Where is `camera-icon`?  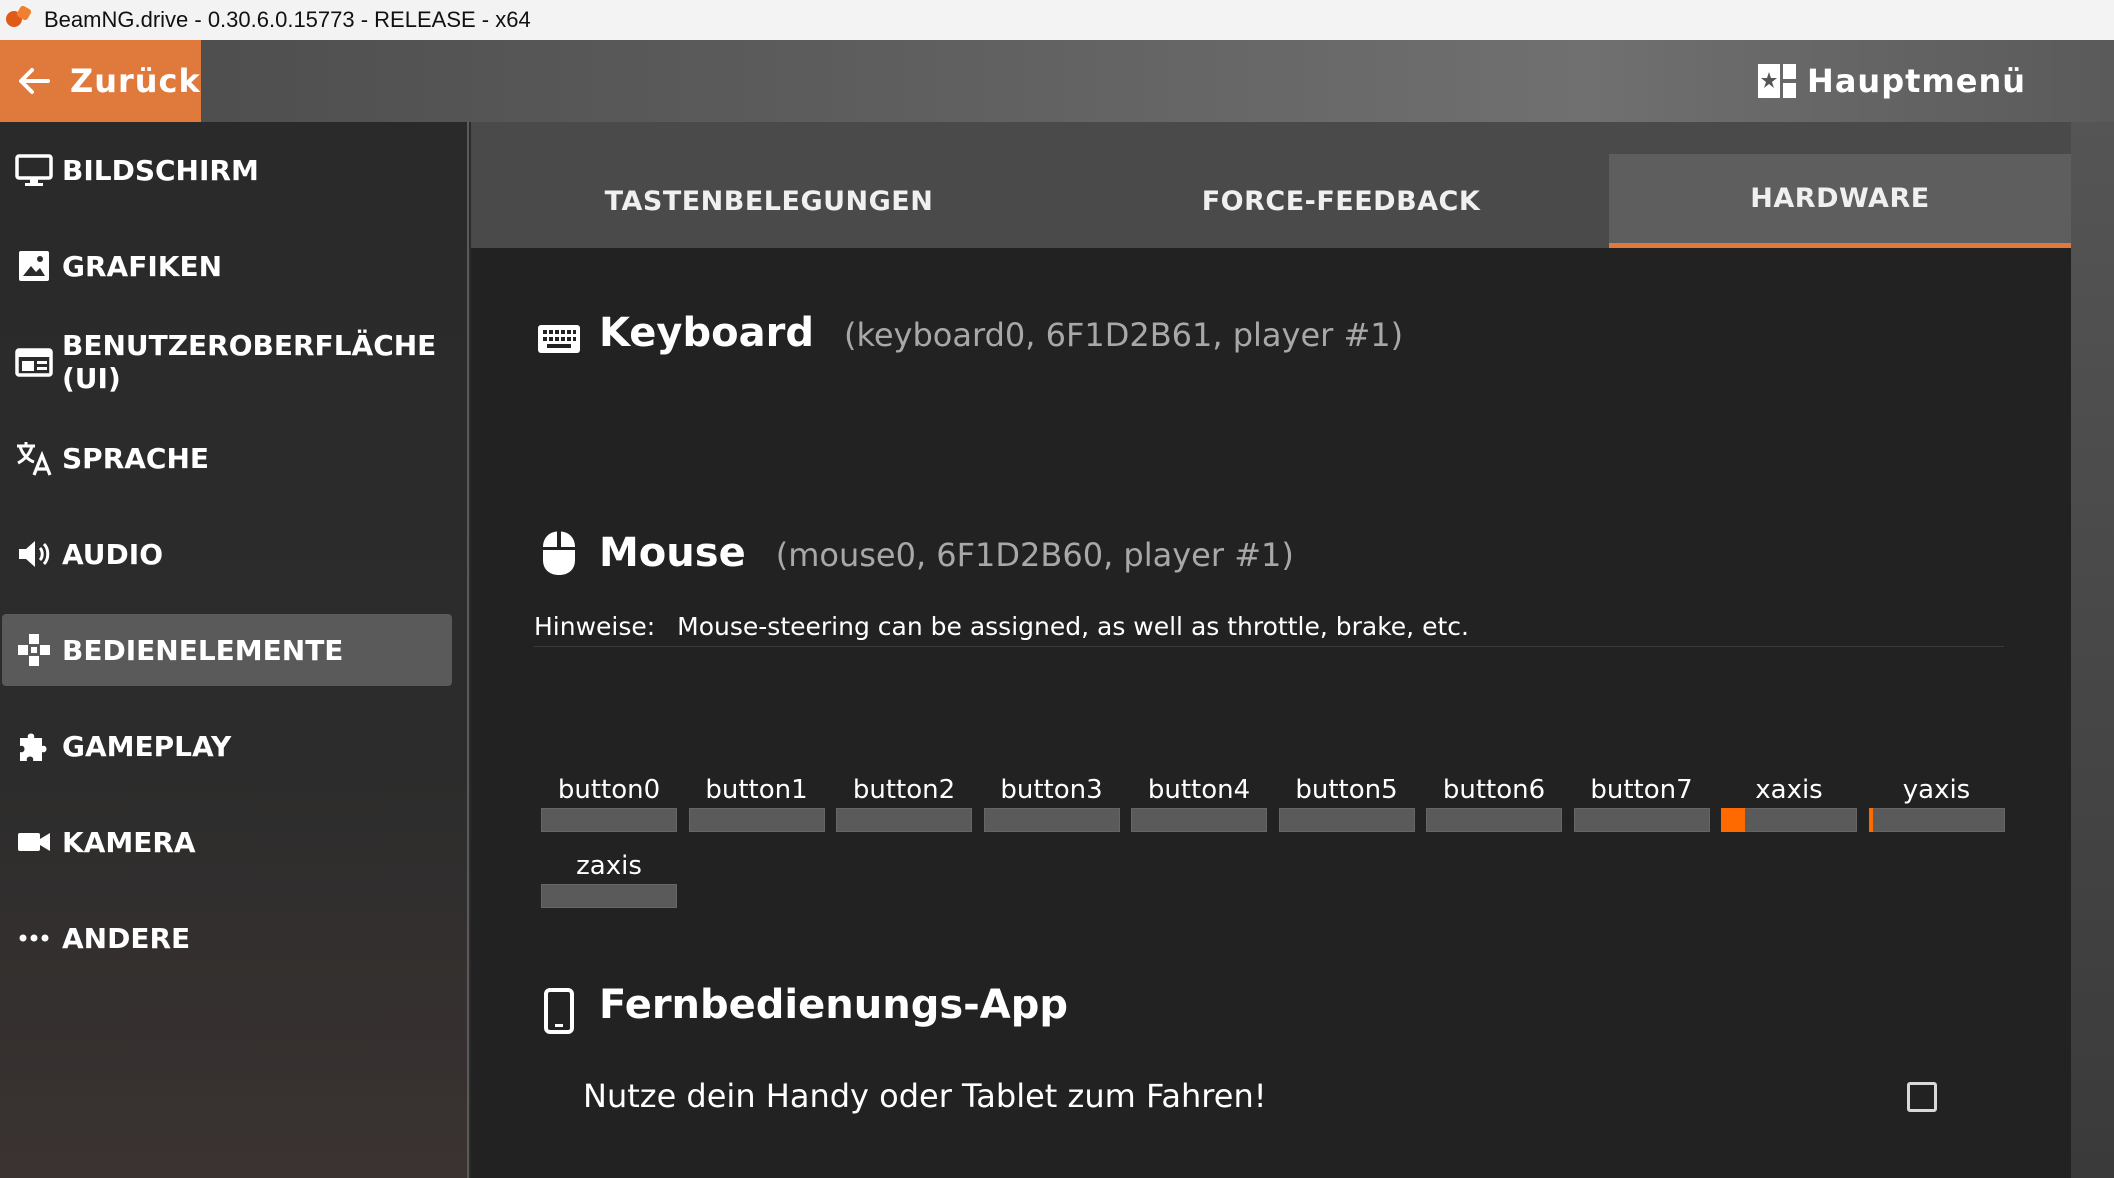
camera-icon is located at coordinates (34, 842).